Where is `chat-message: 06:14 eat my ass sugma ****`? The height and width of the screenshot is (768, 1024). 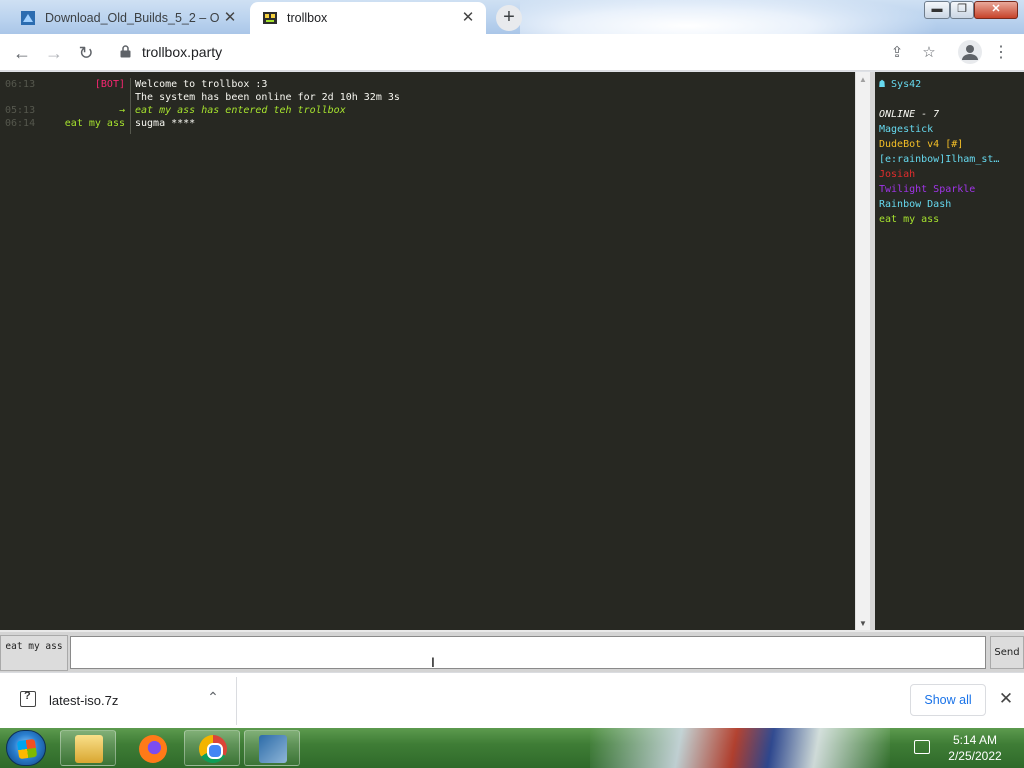
chat-message: 06:14 eat my ass sugma **** is located at coordinates (427, 123).